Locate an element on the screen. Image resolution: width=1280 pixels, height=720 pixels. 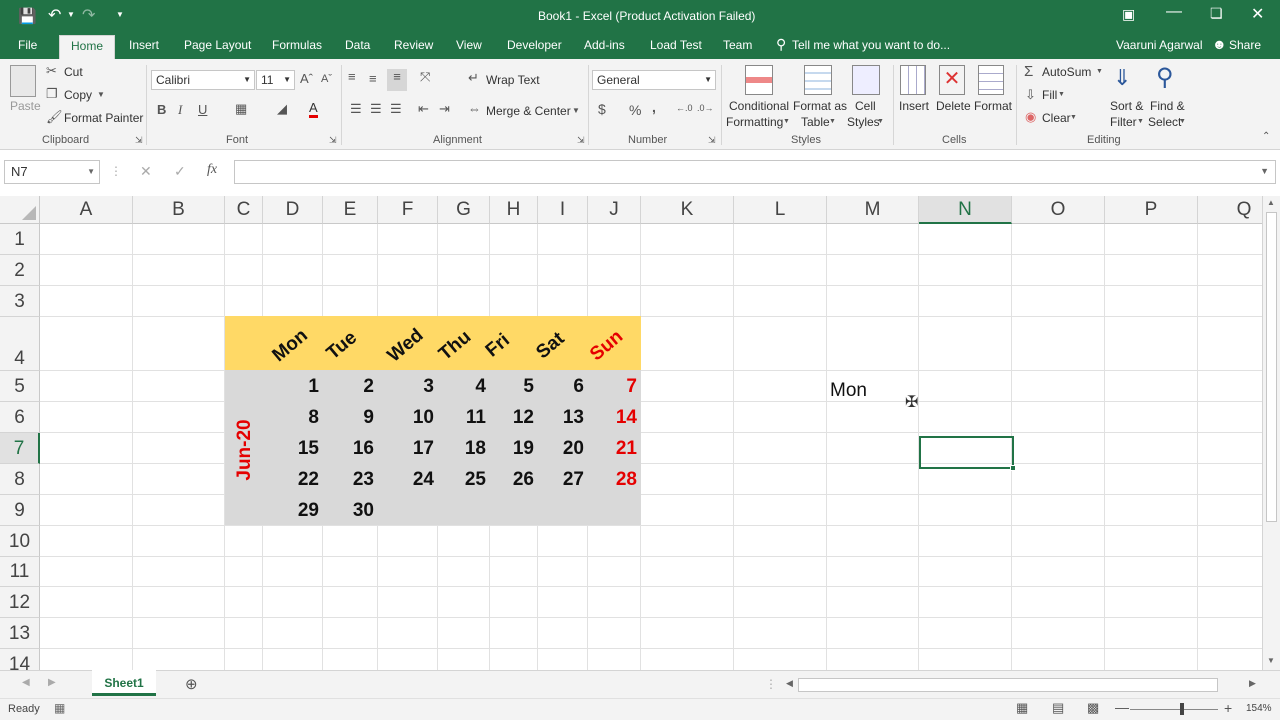
cut-button: Cut is located at coordinates (73, 72).